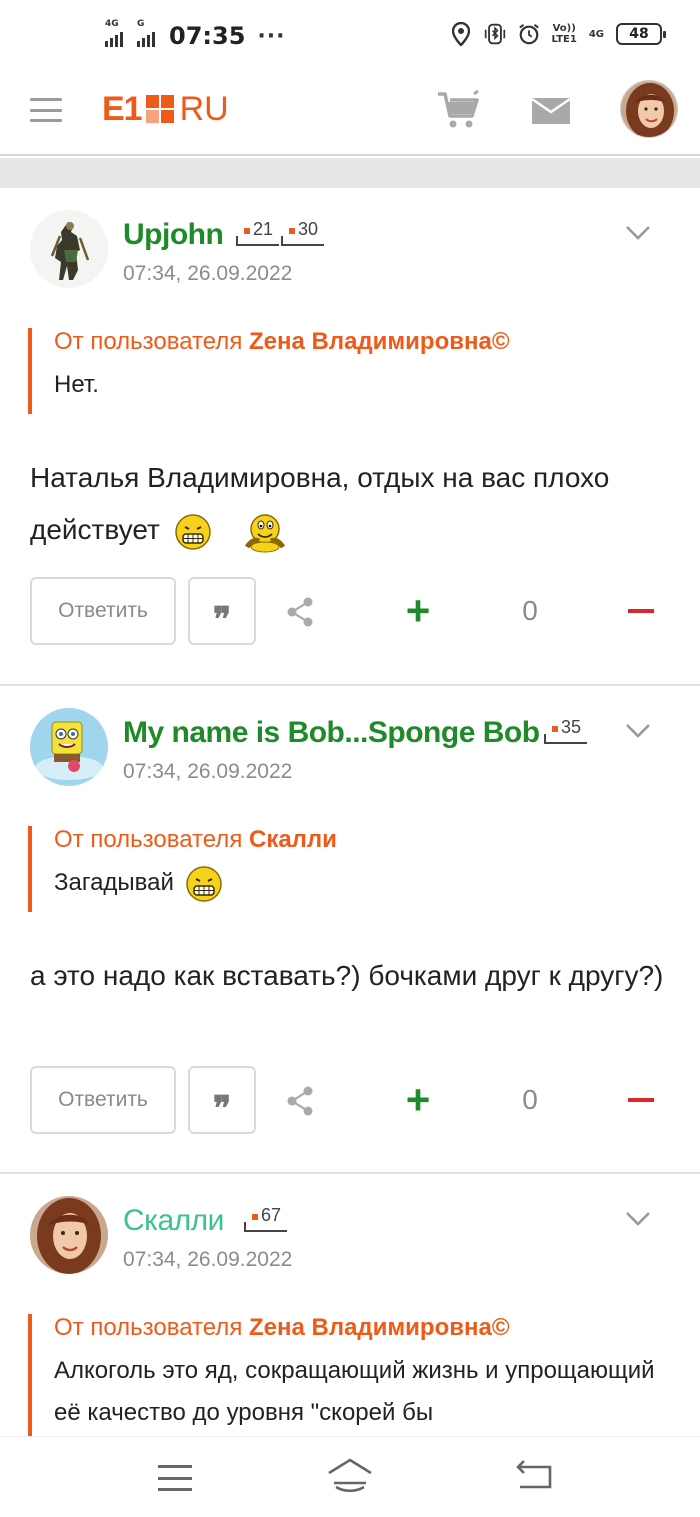  I want to click on hug-emoji-icon, so click(265, 533).